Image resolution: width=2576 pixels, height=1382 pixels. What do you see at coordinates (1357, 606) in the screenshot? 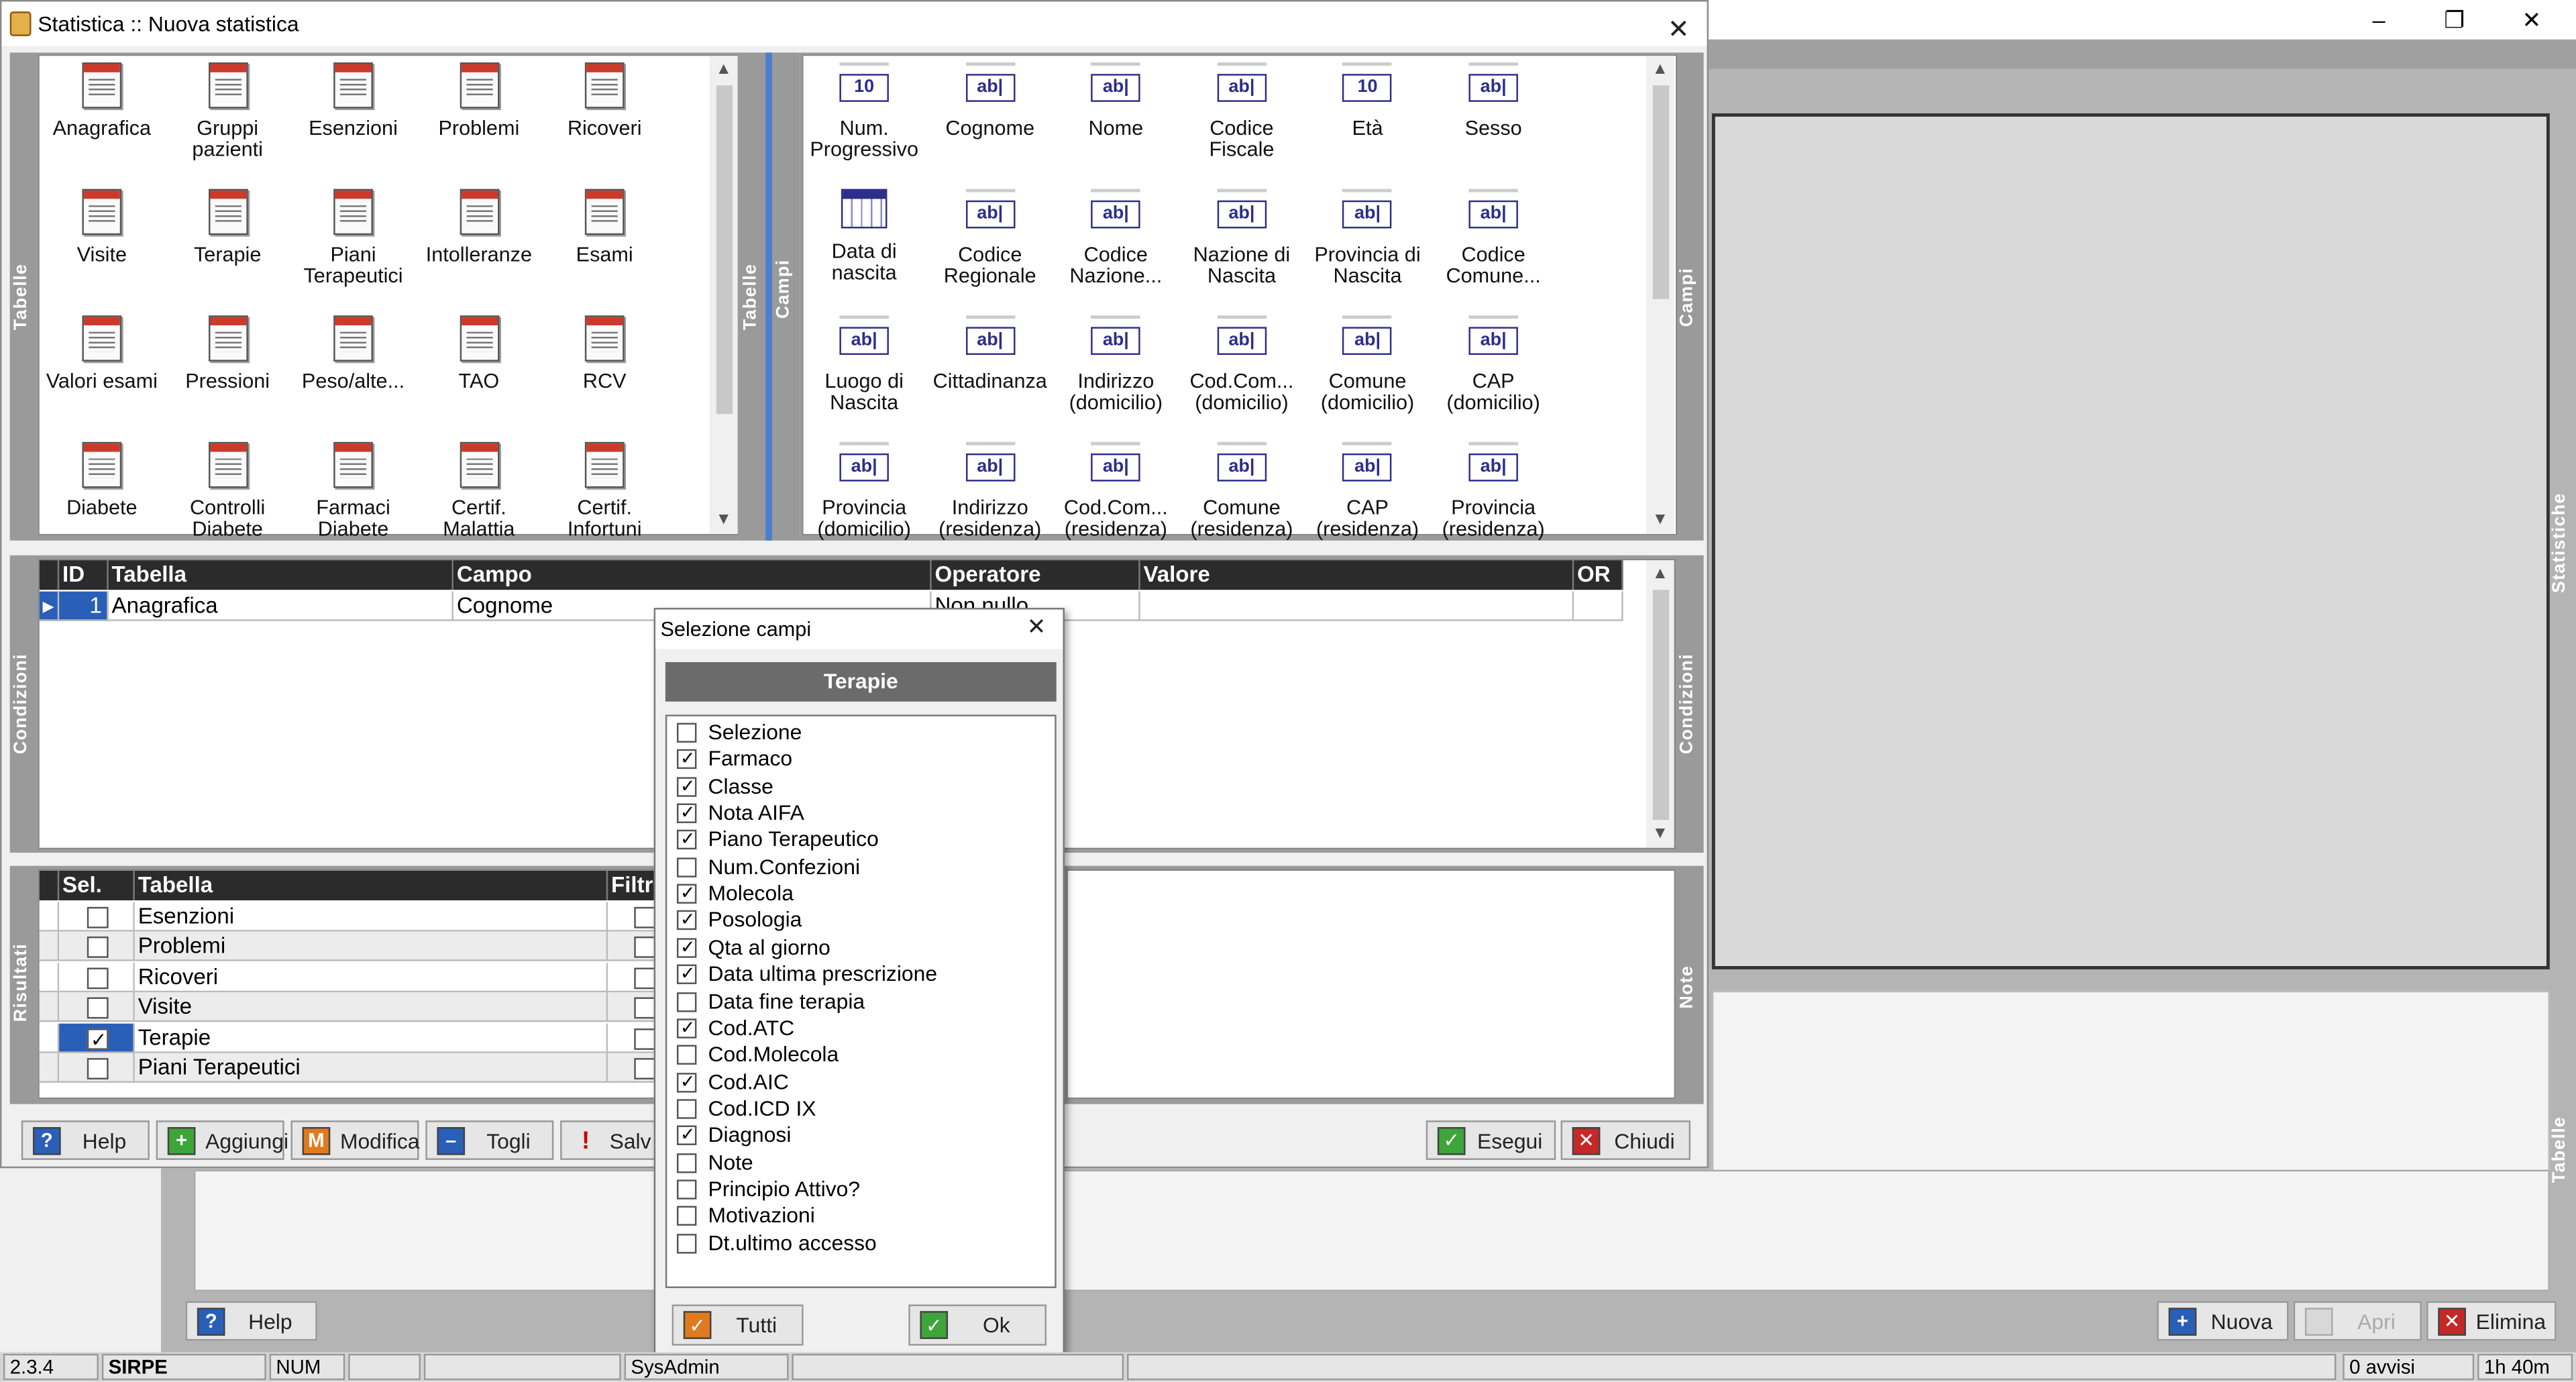
I see `cell-valore` at bounding box center [1357, 606].